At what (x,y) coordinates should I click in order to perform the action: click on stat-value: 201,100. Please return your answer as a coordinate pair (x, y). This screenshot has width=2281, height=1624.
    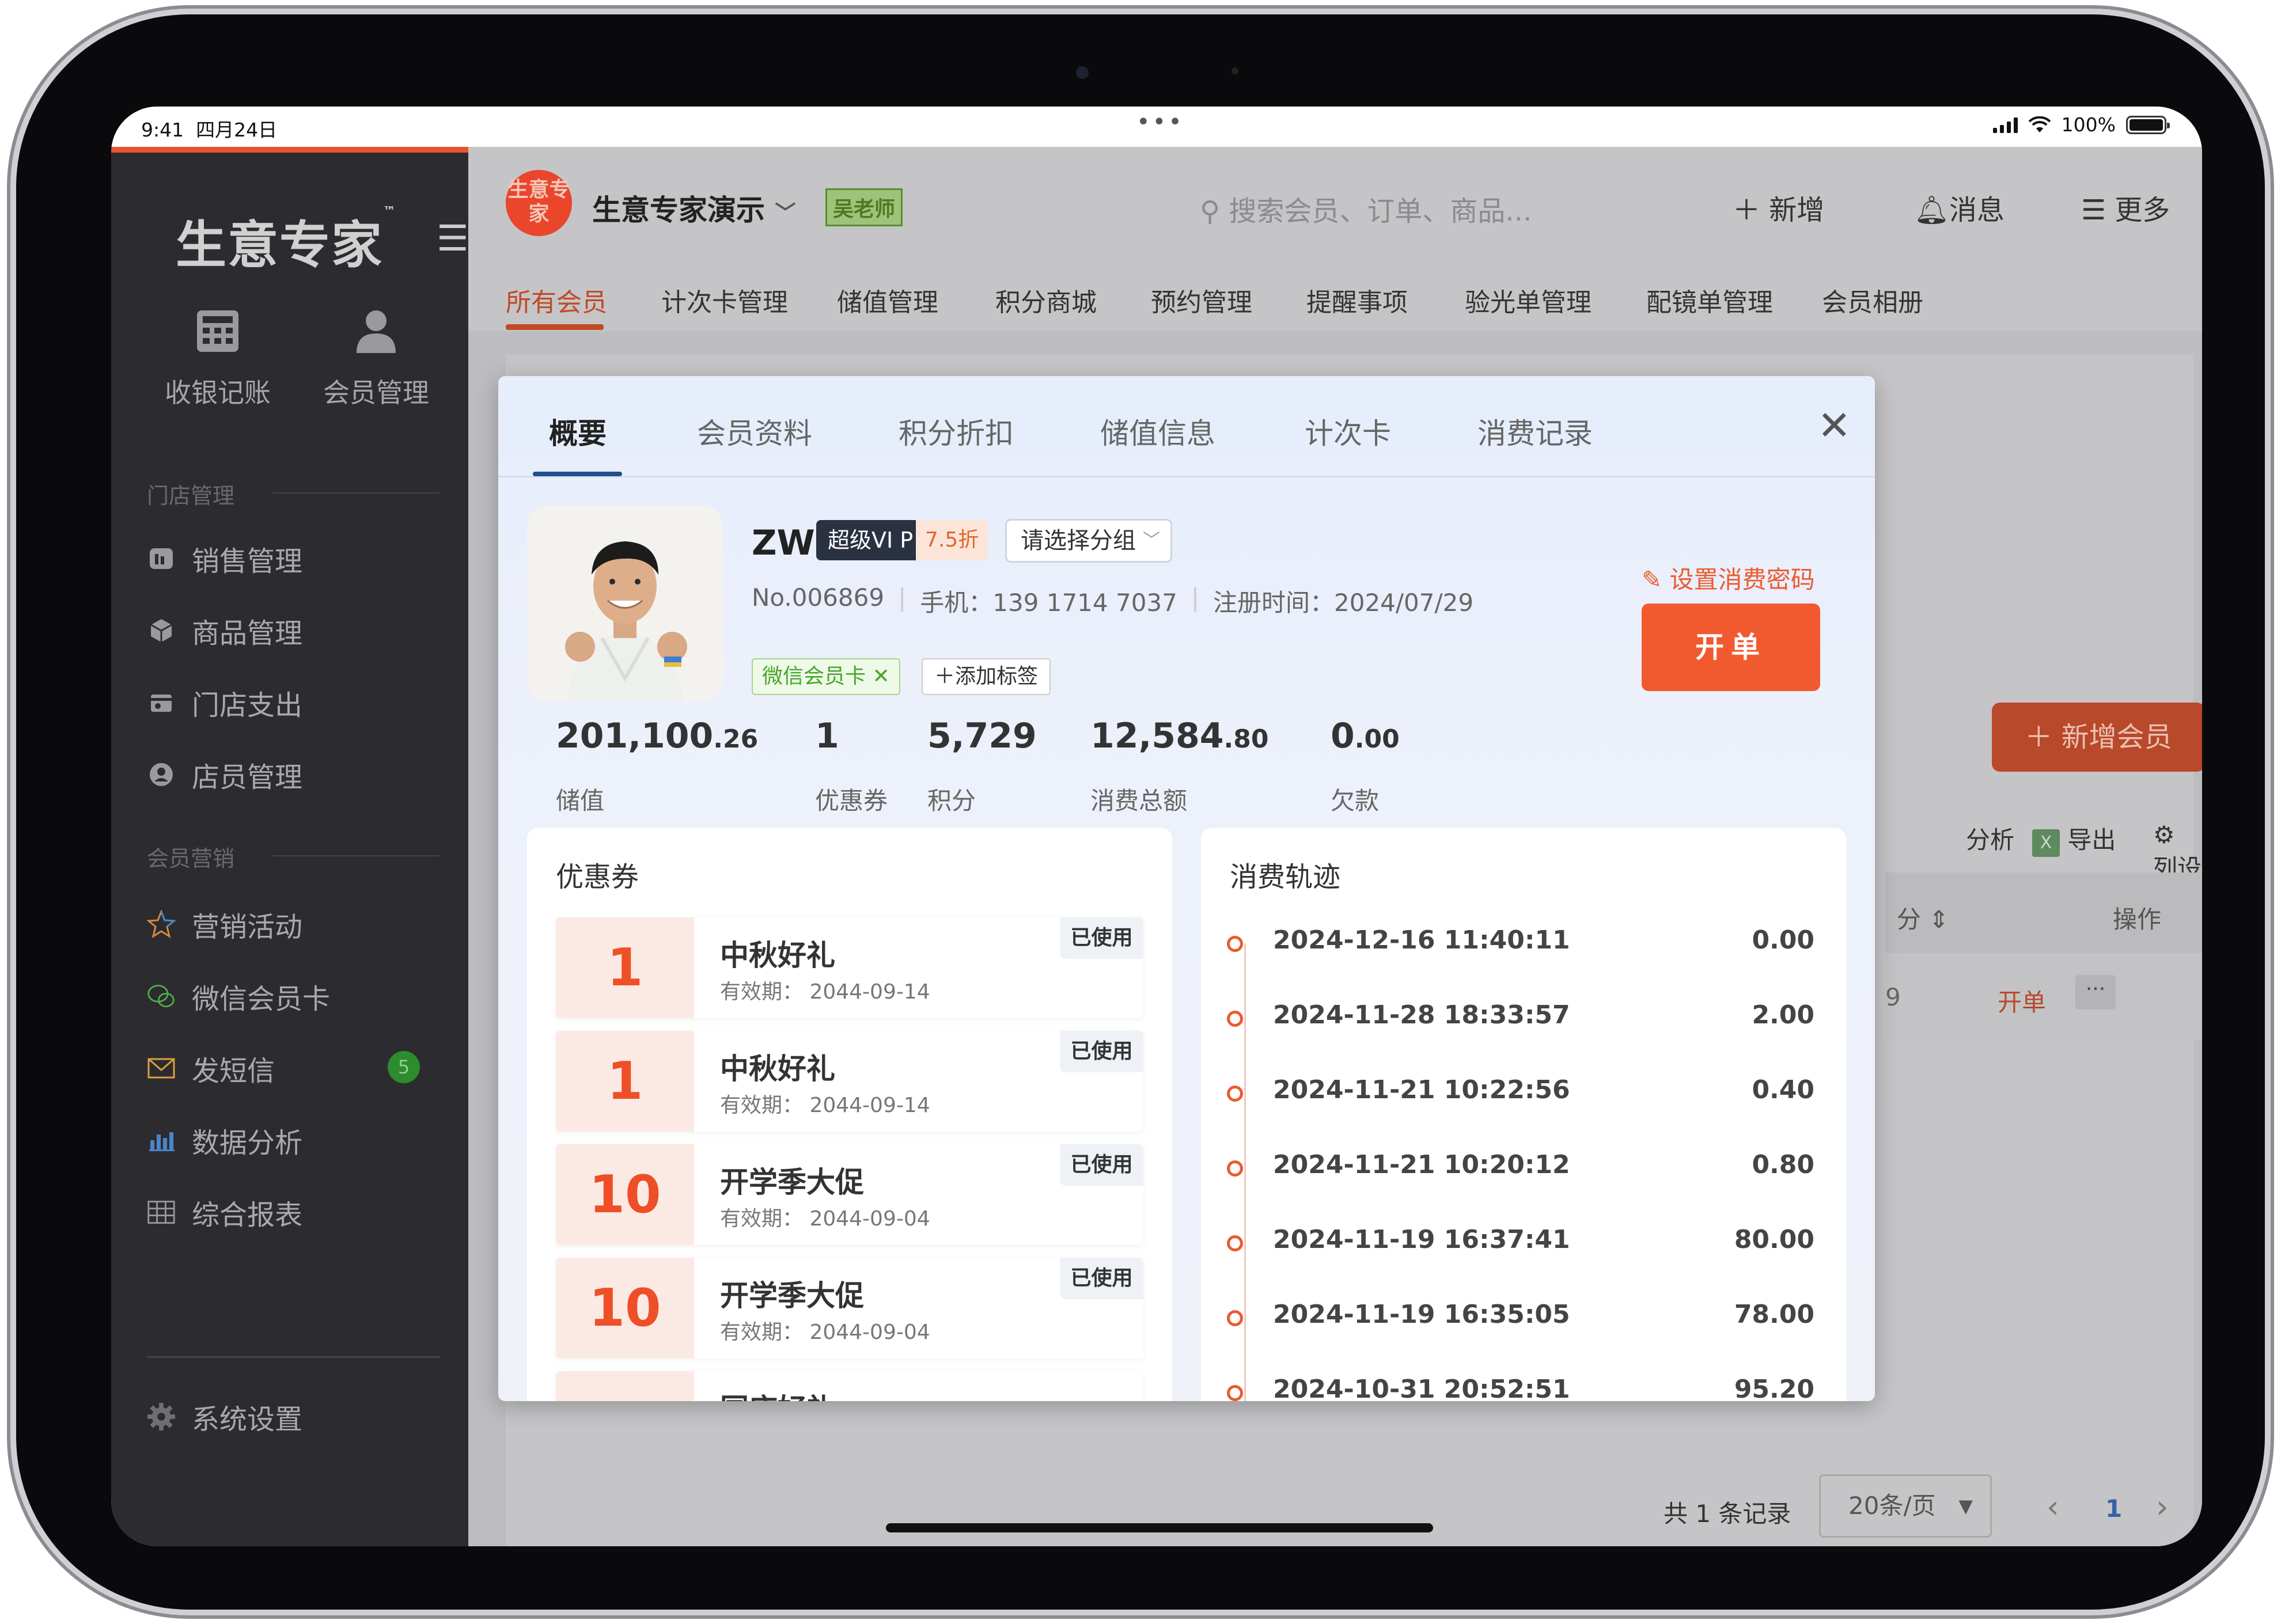
    Looking at the image, I should click on (635, 736).